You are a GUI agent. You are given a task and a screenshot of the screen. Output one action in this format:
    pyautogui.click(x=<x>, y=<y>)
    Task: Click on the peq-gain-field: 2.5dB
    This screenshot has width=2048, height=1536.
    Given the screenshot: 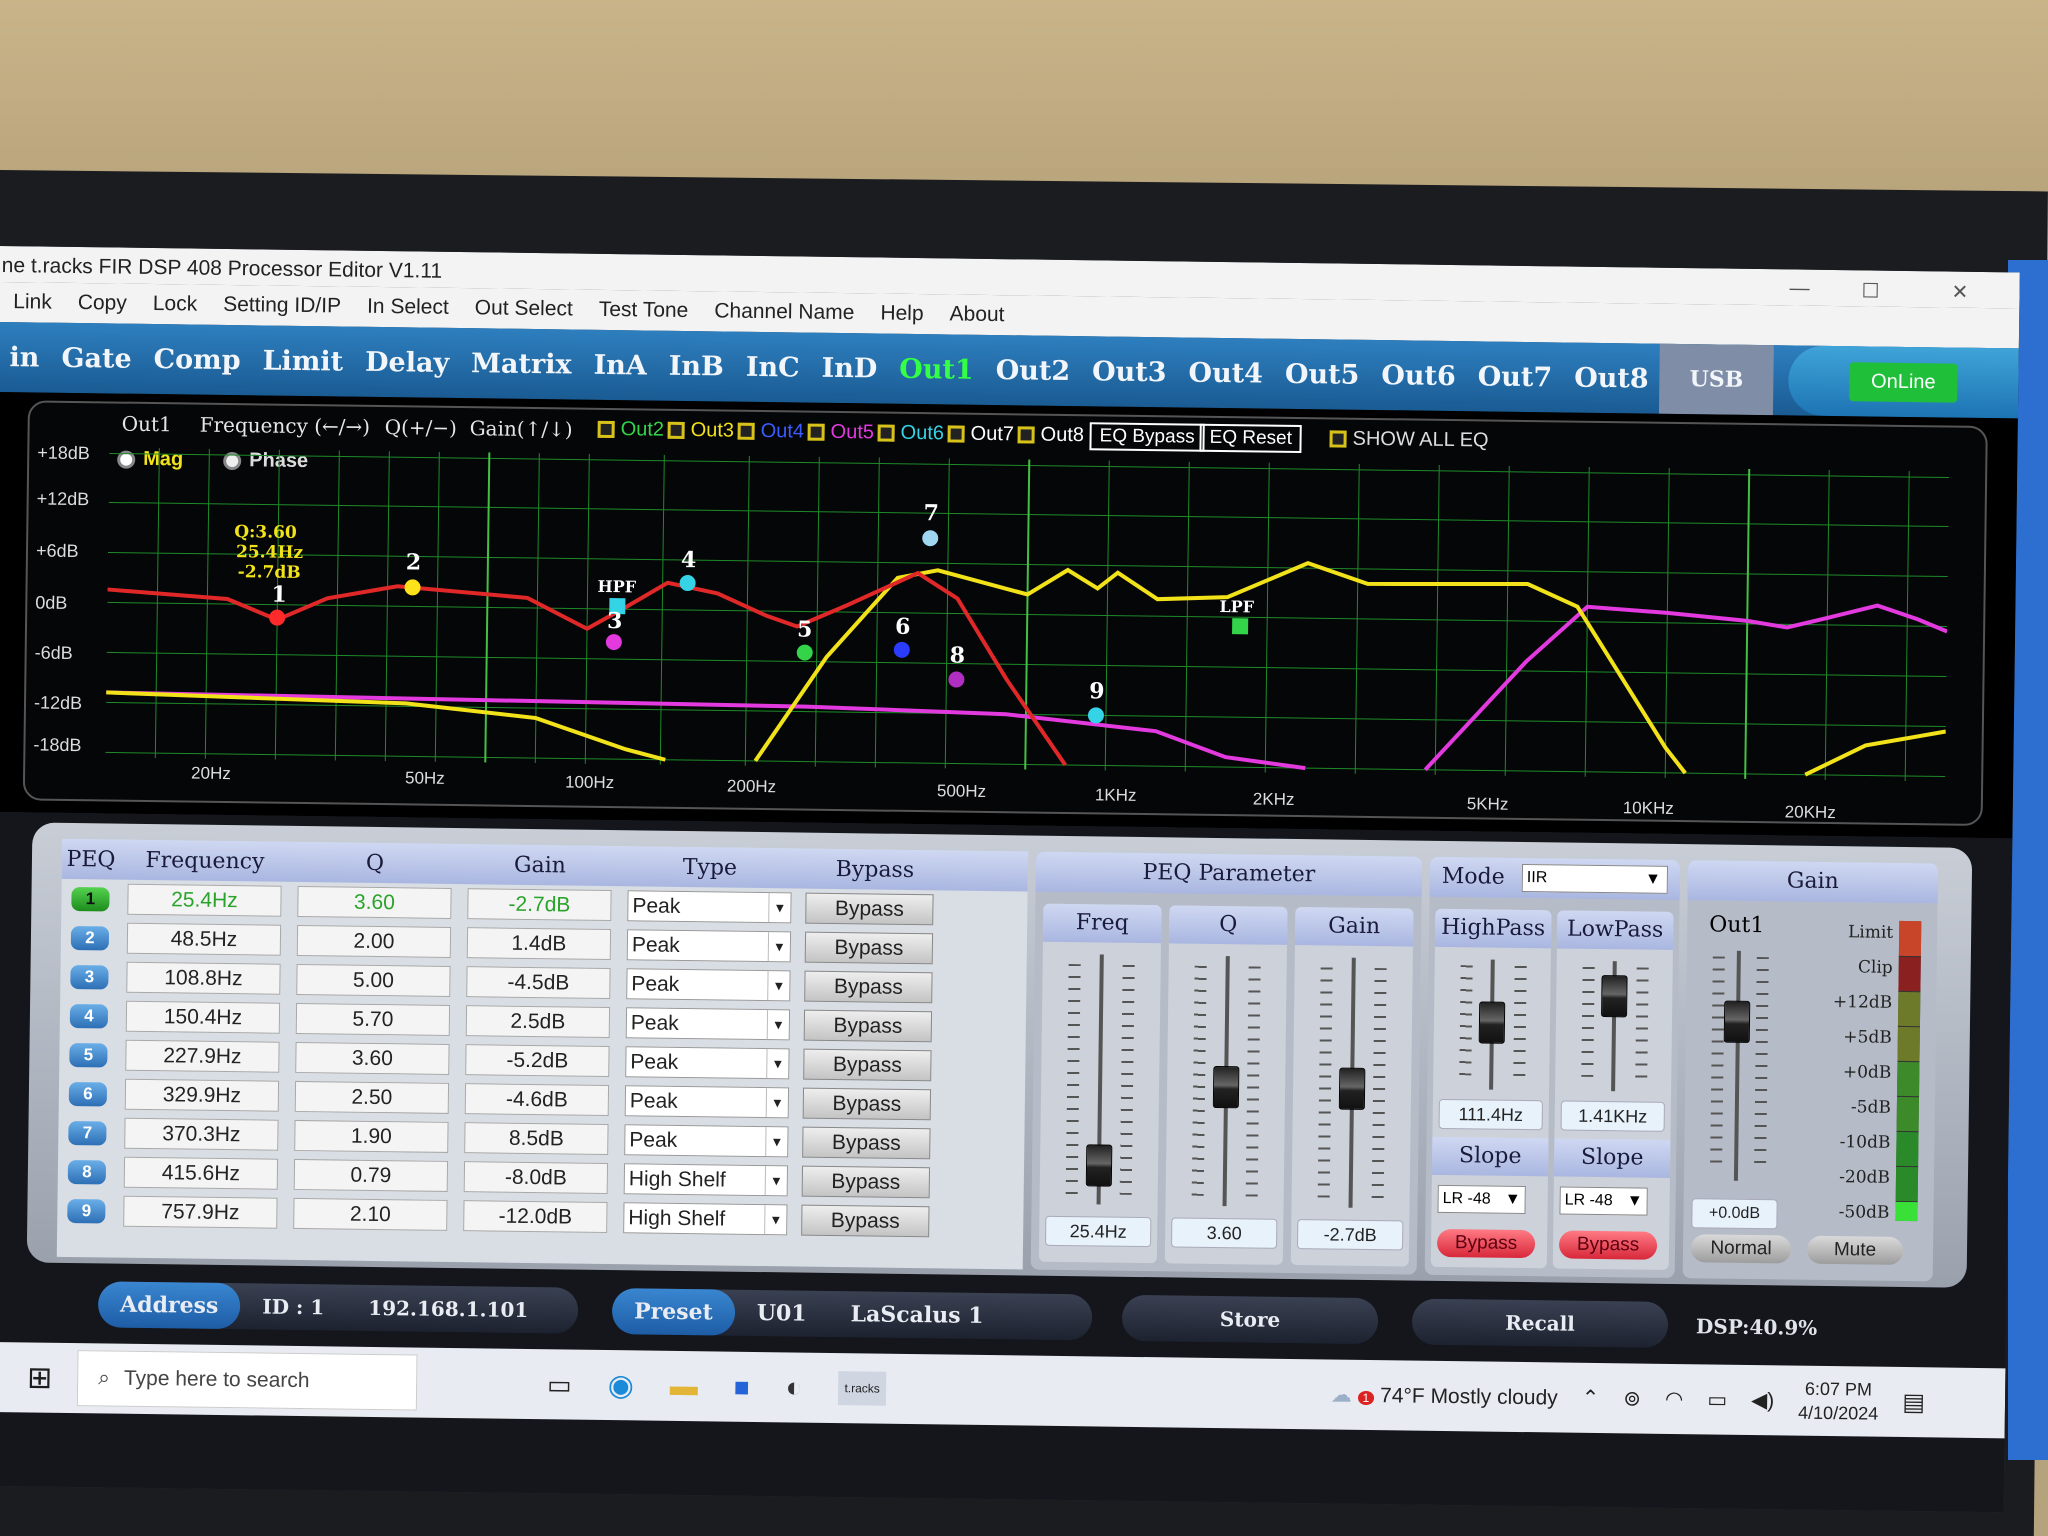 What is the action you would take?
    pyautogui.click(x=538, y=1022)
    